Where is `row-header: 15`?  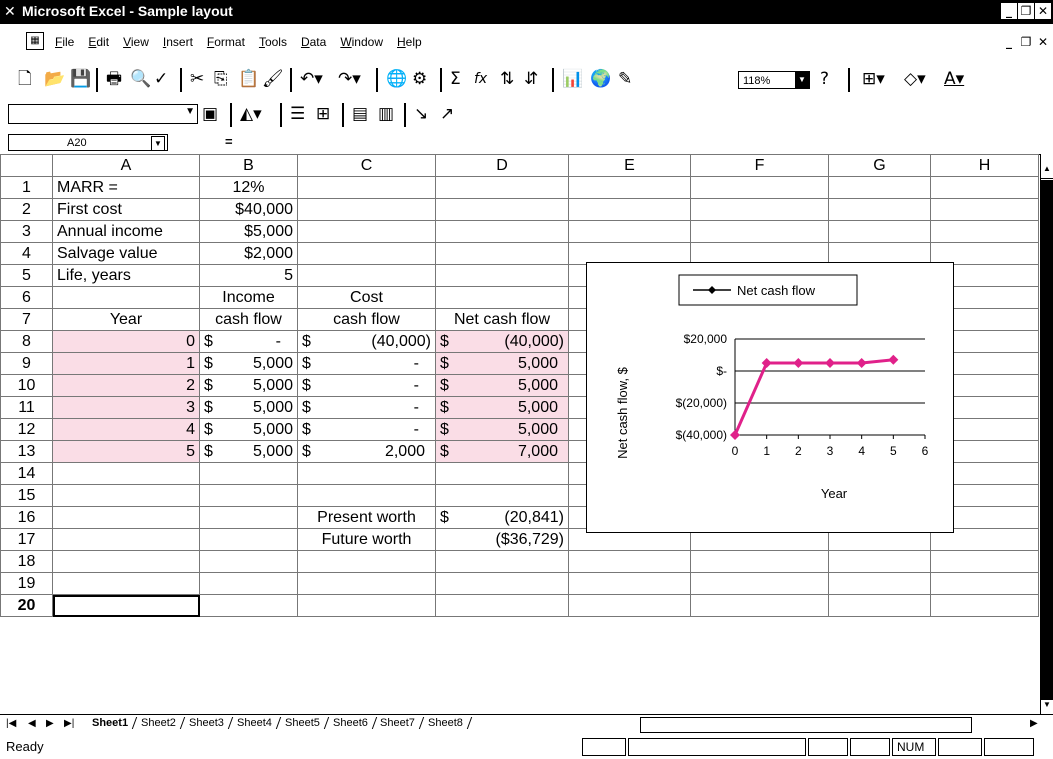
row-header: 15 is located at coordinates (26, 495).